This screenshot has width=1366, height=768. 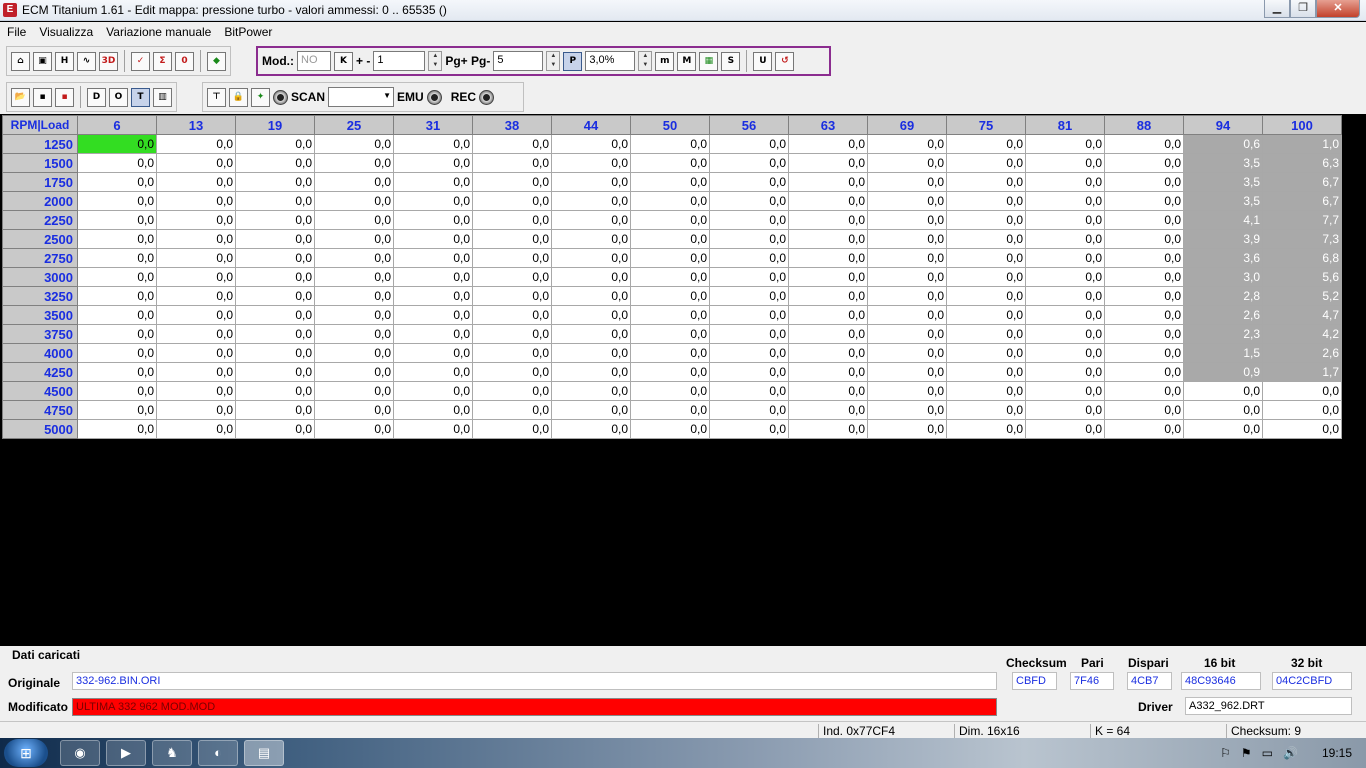 What do you see at coordinates (40, 220) in the screenshot?
I see `row-header: 2250` at bounding box center [40, 220].